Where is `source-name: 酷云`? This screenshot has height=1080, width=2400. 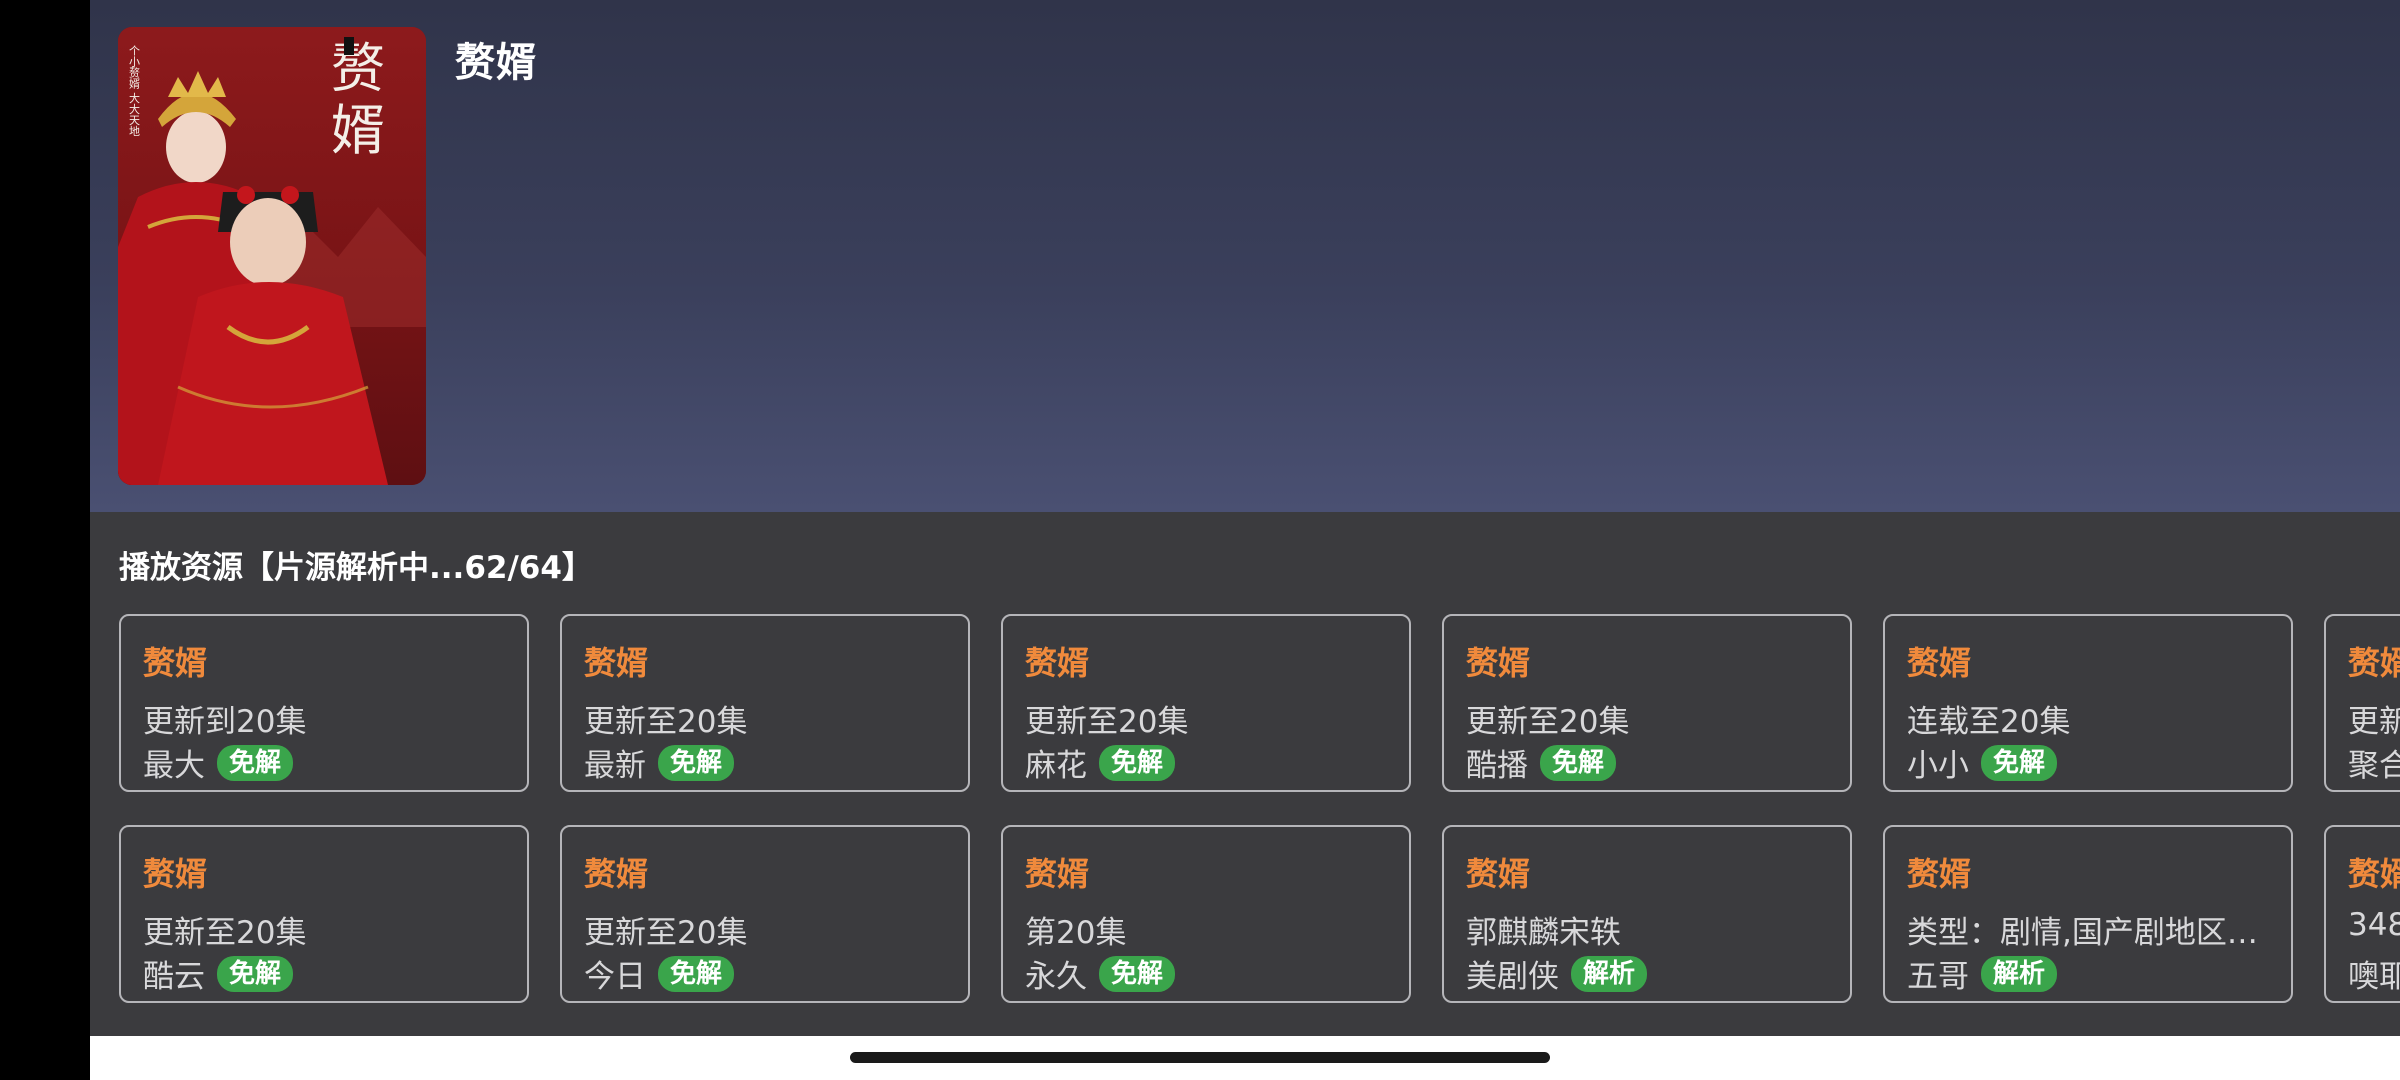 source-name: 酷云 is located at coordinates (174, 977).